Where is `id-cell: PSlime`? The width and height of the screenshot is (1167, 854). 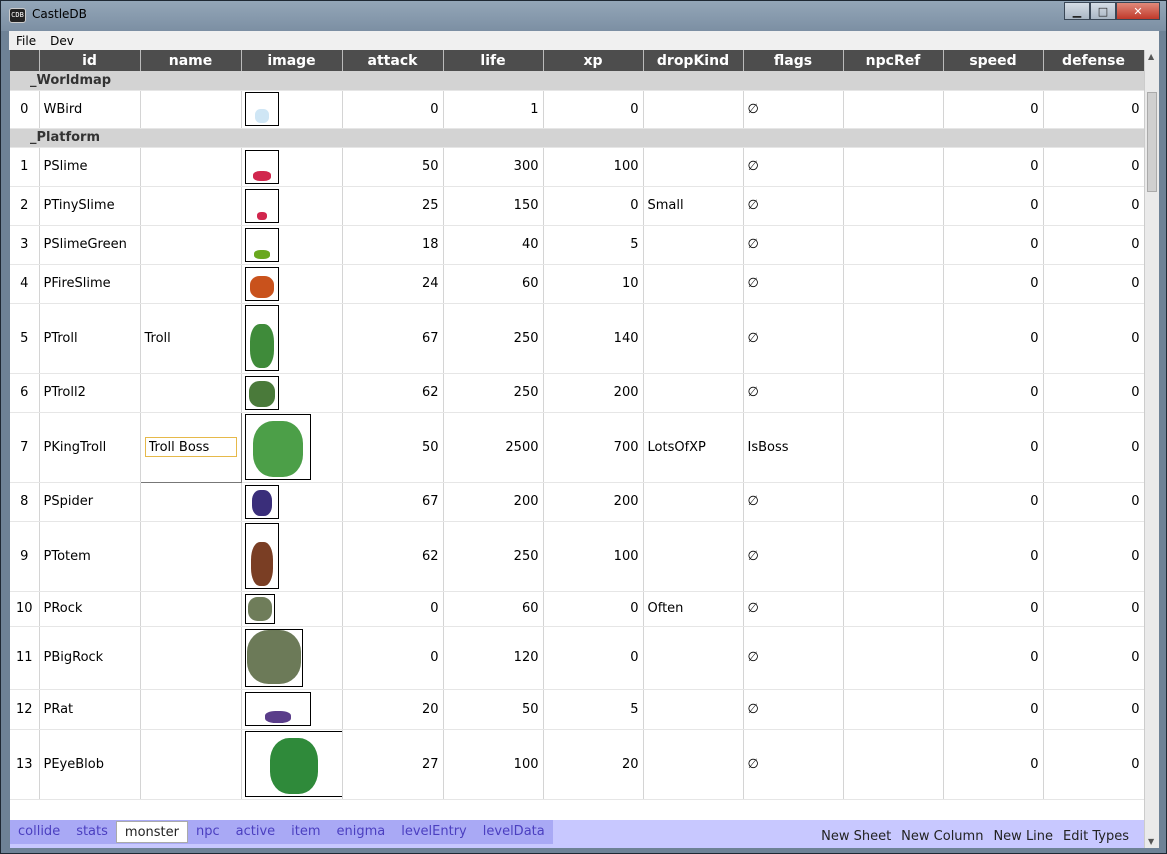 id-cell: PSlime is located at coordinates (90, 167).